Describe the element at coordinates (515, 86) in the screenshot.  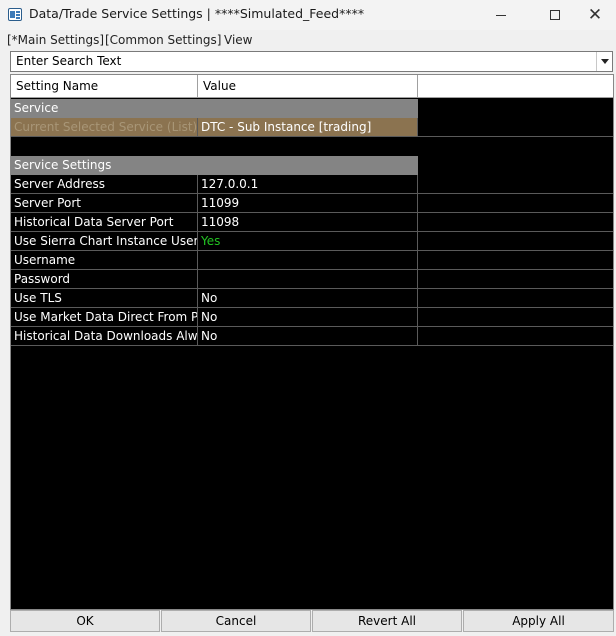
I see `column-header-blank` at that location.